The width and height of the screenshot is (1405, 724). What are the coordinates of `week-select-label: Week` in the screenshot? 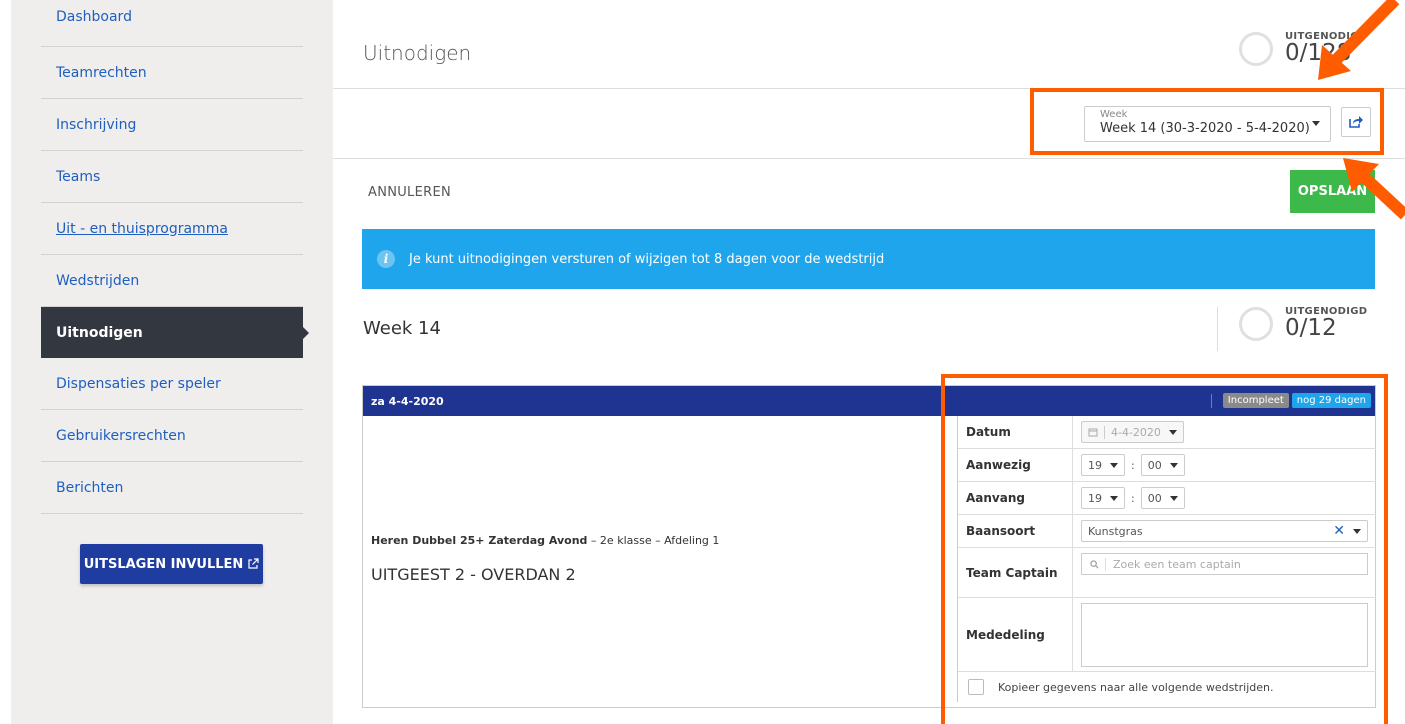 It's located at (1114, 114).